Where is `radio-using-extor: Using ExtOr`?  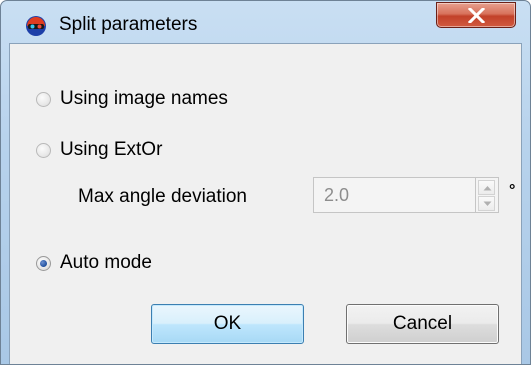
radio-using-extor: Using ExtOr is located at coordinates (99, 150).